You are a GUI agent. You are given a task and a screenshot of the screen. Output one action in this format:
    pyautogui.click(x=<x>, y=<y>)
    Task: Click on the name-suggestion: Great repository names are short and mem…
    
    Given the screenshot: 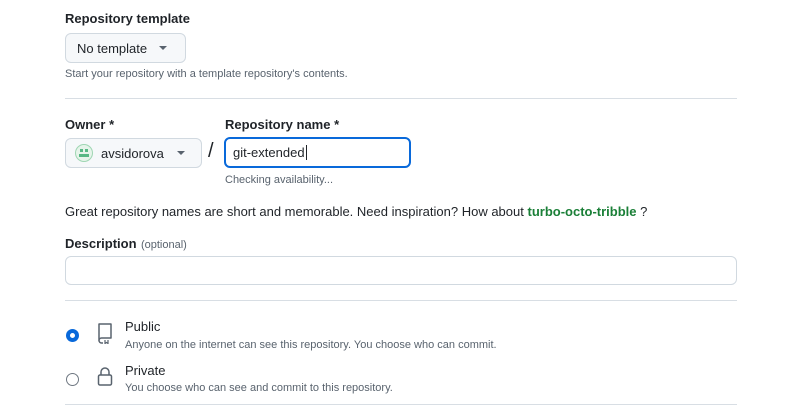 What is the action you would take?
    pyautogui.click(x=356, y=211)
    